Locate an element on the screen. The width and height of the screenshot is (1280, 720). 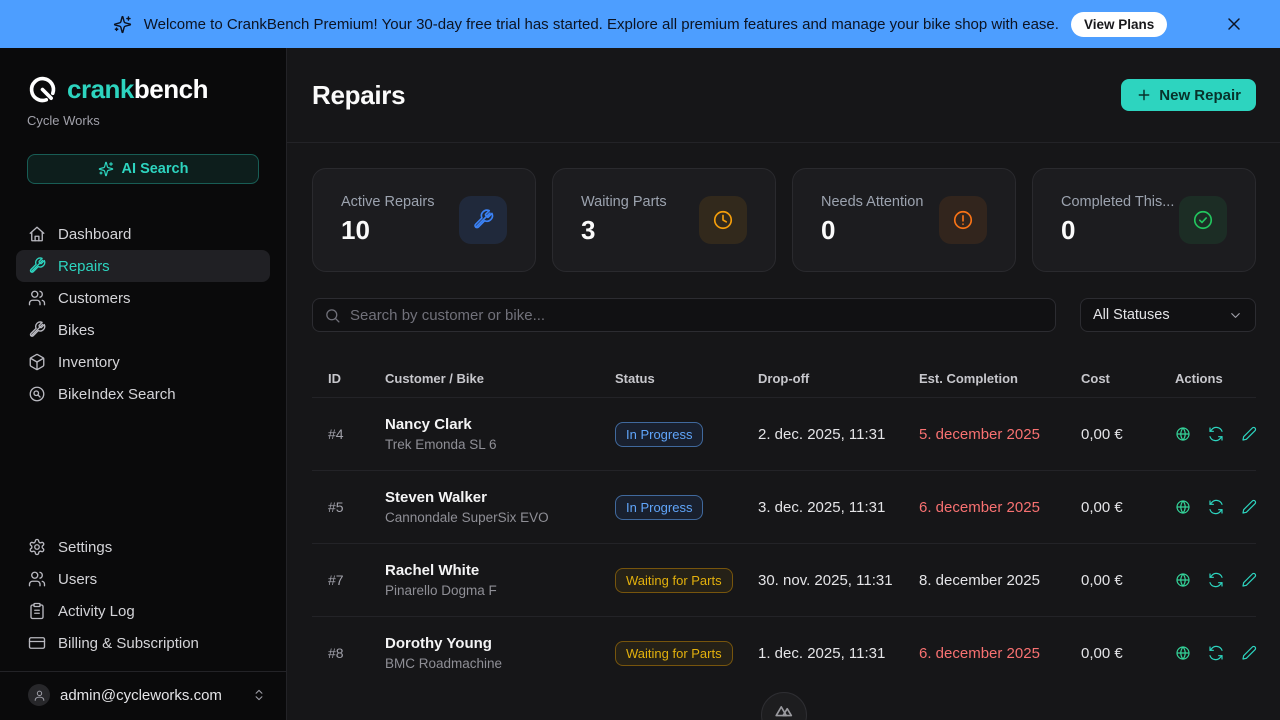
sidebar-item-label: Settings is located at coordinates (85, 547).